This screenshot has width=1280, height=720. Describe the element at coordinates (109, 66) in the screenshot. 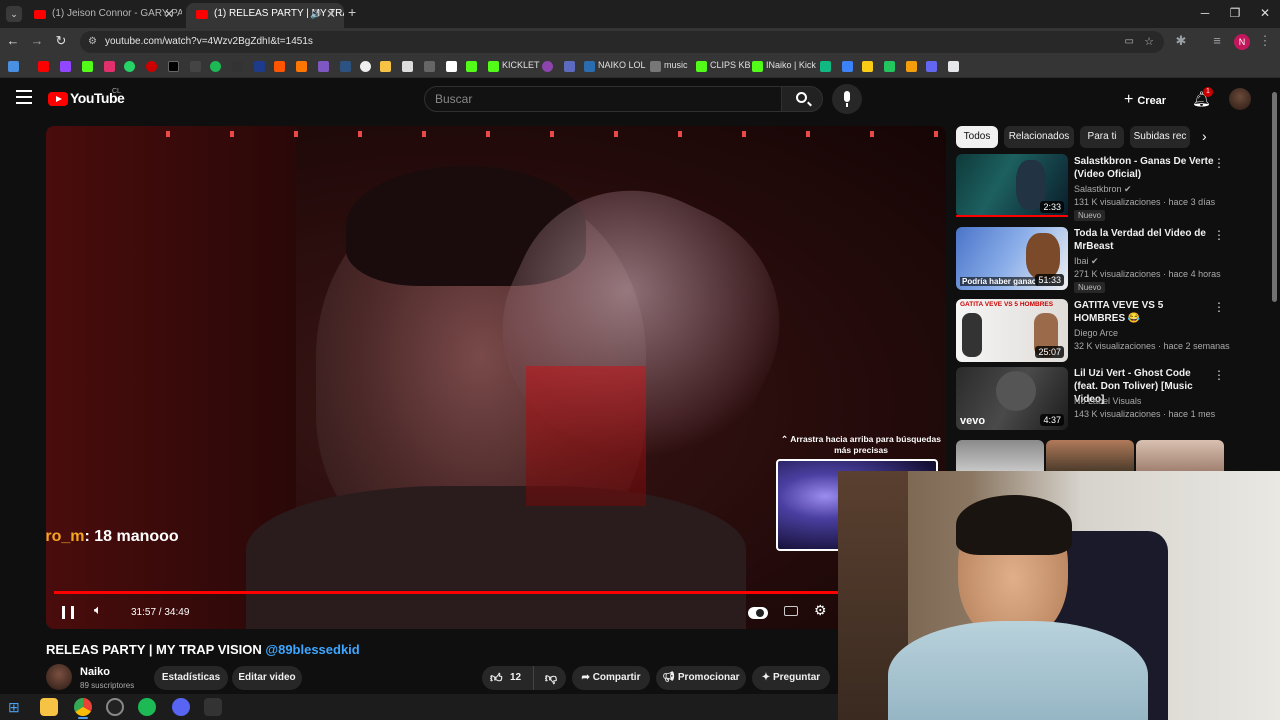

I see `instagram-bookmark-icon` at that location.